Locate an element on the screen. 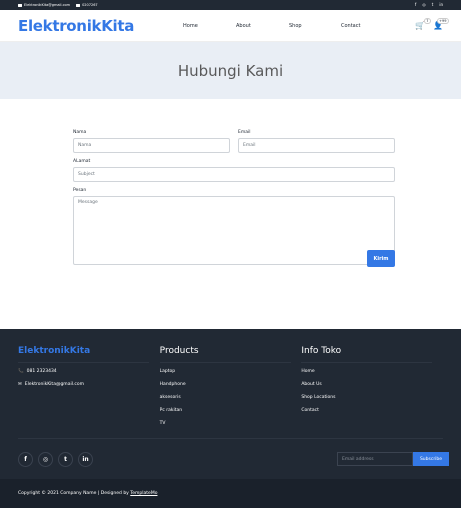 This screenshot has width=461, height=508. email-label: Email is located at coordinates (244, 132).